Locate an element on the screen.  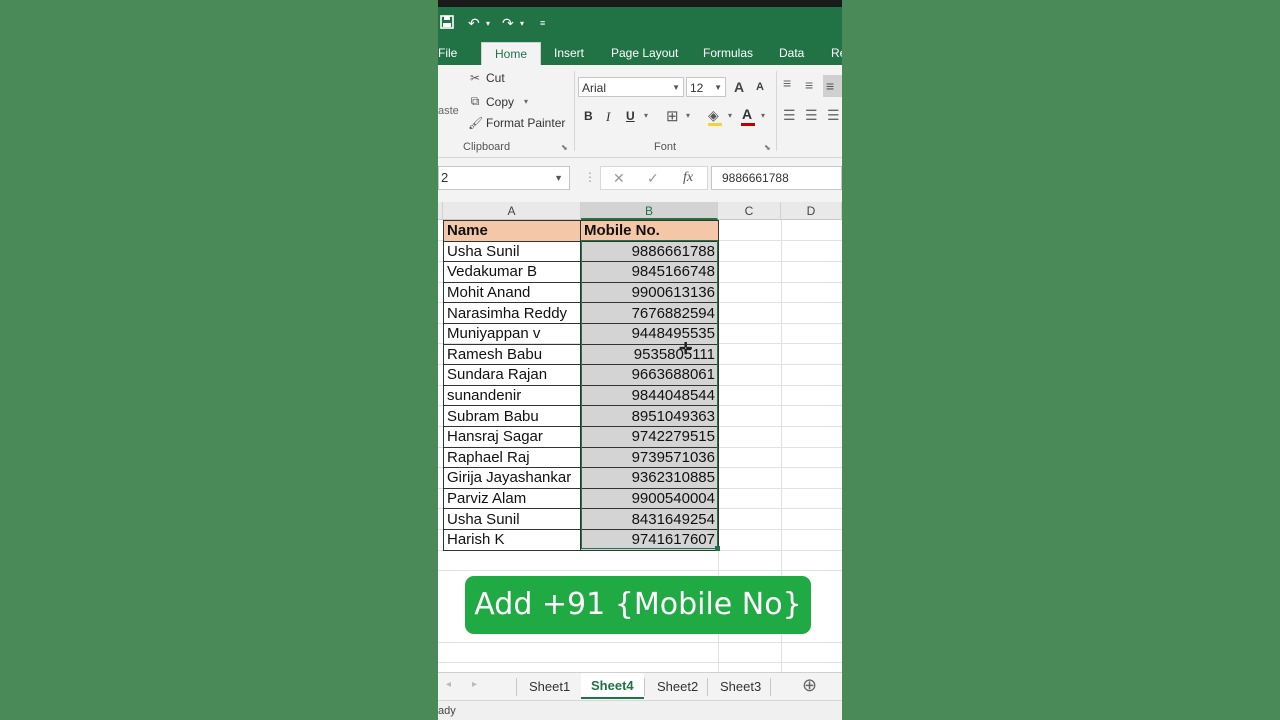
clipboard-group-label: Clipboard is located at coordinates (487, 147).